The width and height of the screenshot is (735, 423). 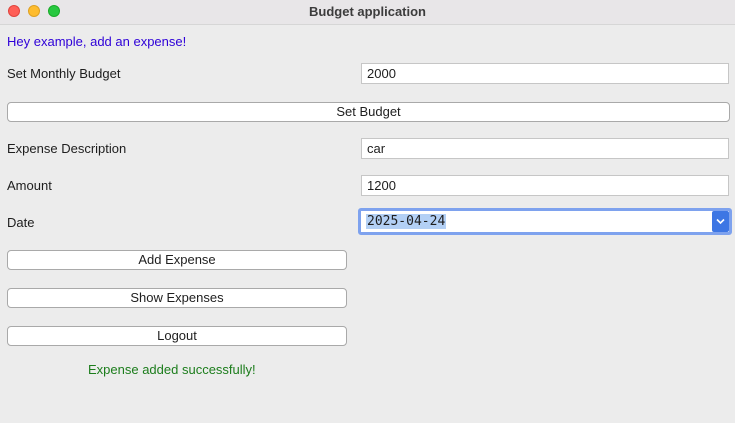 What do you see at coordinates (545, 185) in the screenshot?
I see `amount-input: 1200` at bounding box center [545, 185].